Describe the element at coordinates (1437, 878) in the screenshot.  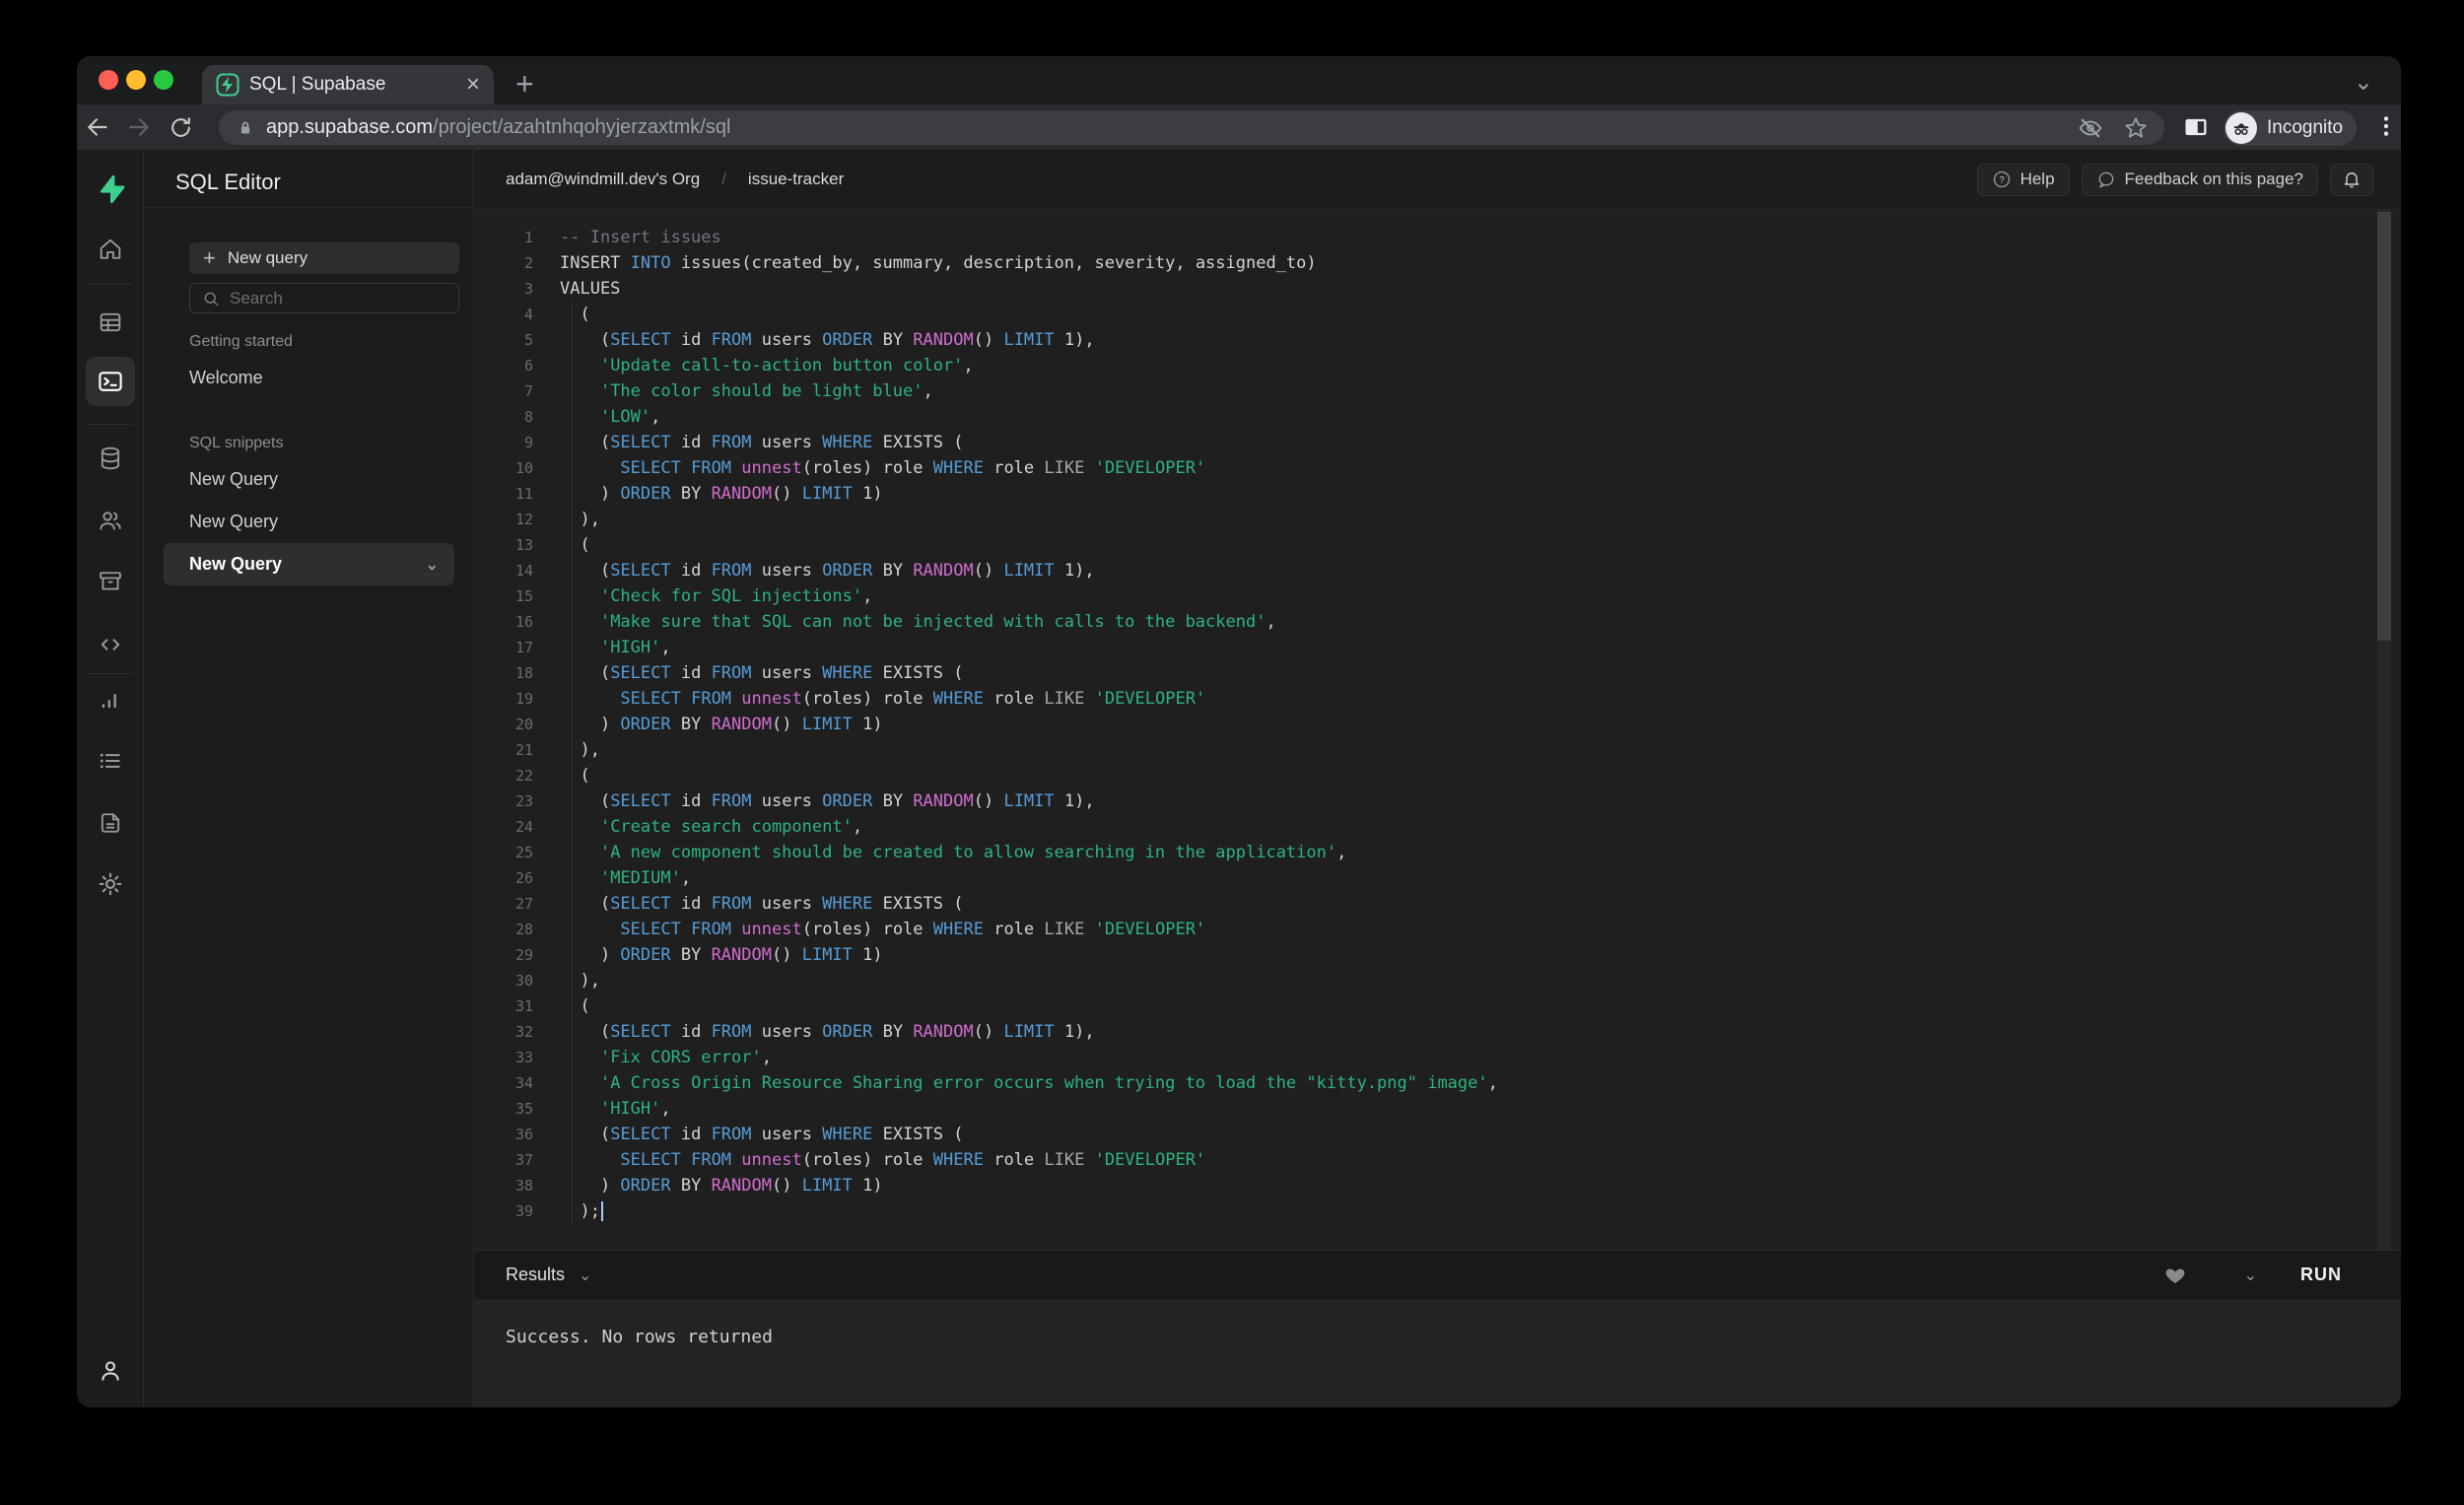
I see `code-line: 26 'MEDIUM',` at that location.